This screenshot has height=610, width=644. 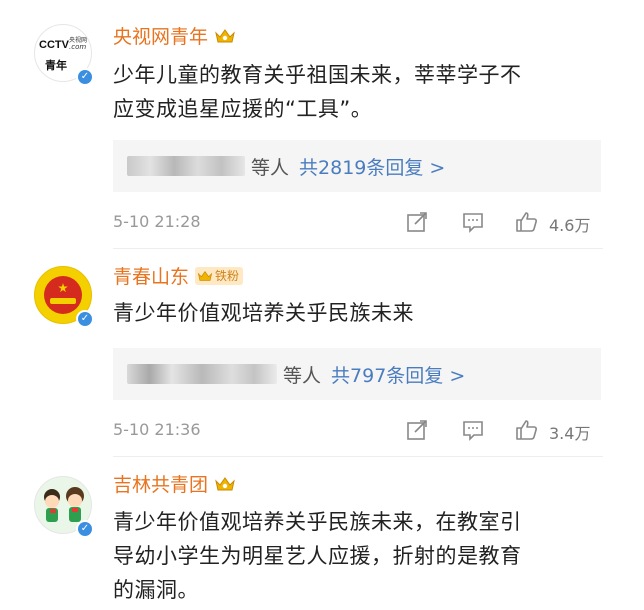 What do you see at coordinates (161, 485) in the screenshot?
I see `commenter-name-text: 吉林共青团` at bounding box center [161, 485].